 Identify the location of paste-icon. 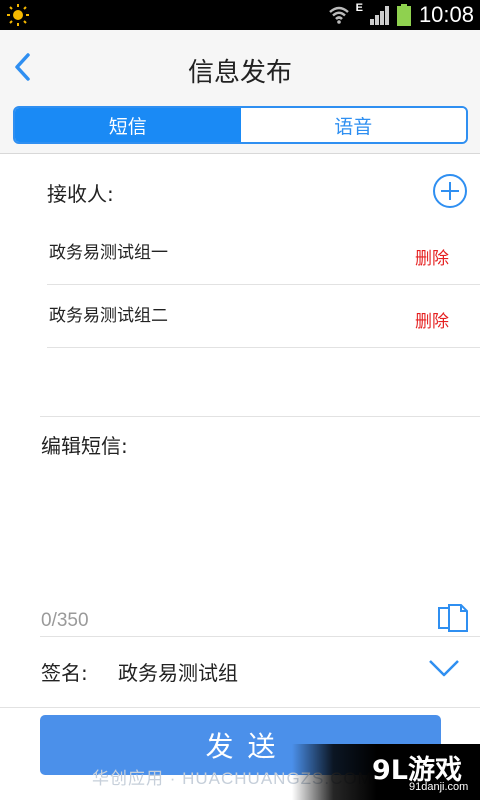
(453, 618).